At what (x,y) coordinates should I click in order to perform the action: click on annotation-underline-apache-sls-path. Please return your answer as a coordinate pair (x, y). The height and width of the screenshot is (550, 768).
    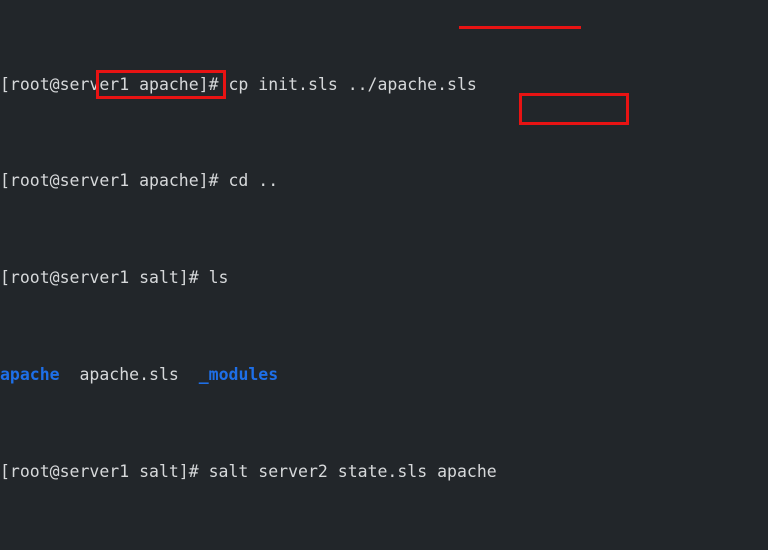
    Looking at the image, I should click on (520, 27).